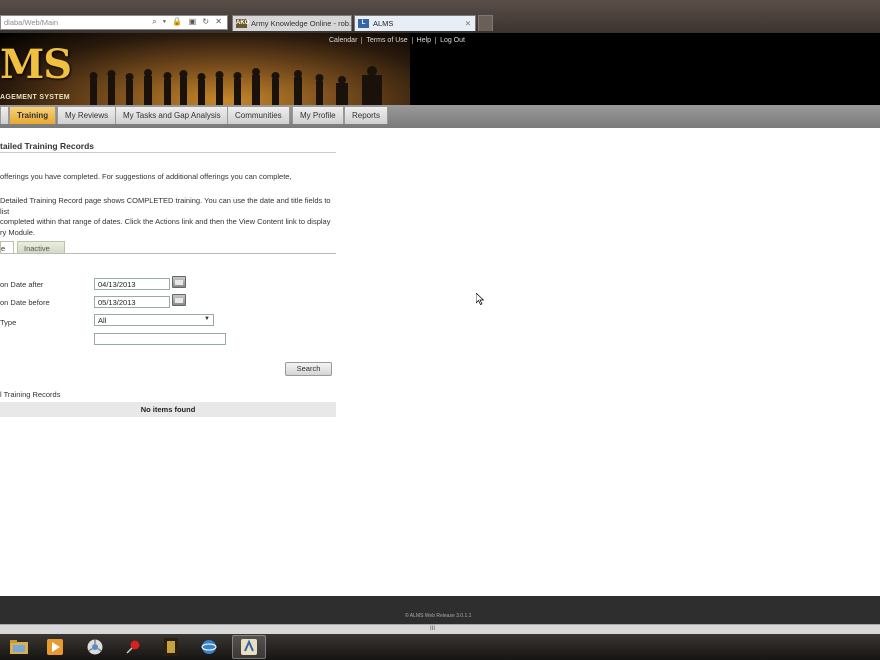 Image resolution: width=880 pixels, height=660 pixels. I want to click on type-label: Type, so click(8, 322).